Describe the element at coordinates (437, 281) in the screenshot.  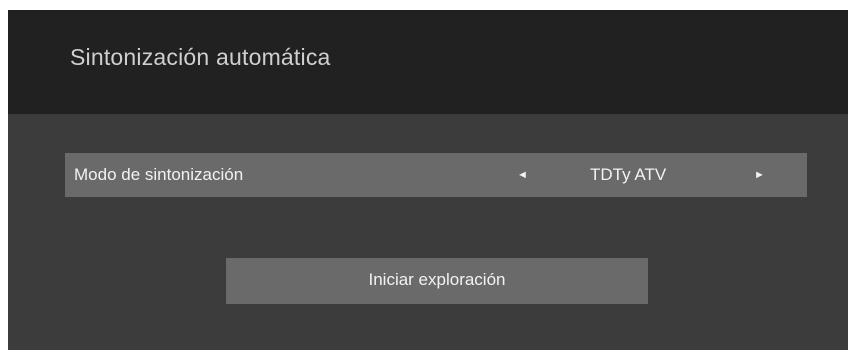
I see `start-scan-button: Iniciar exploración` at that location.